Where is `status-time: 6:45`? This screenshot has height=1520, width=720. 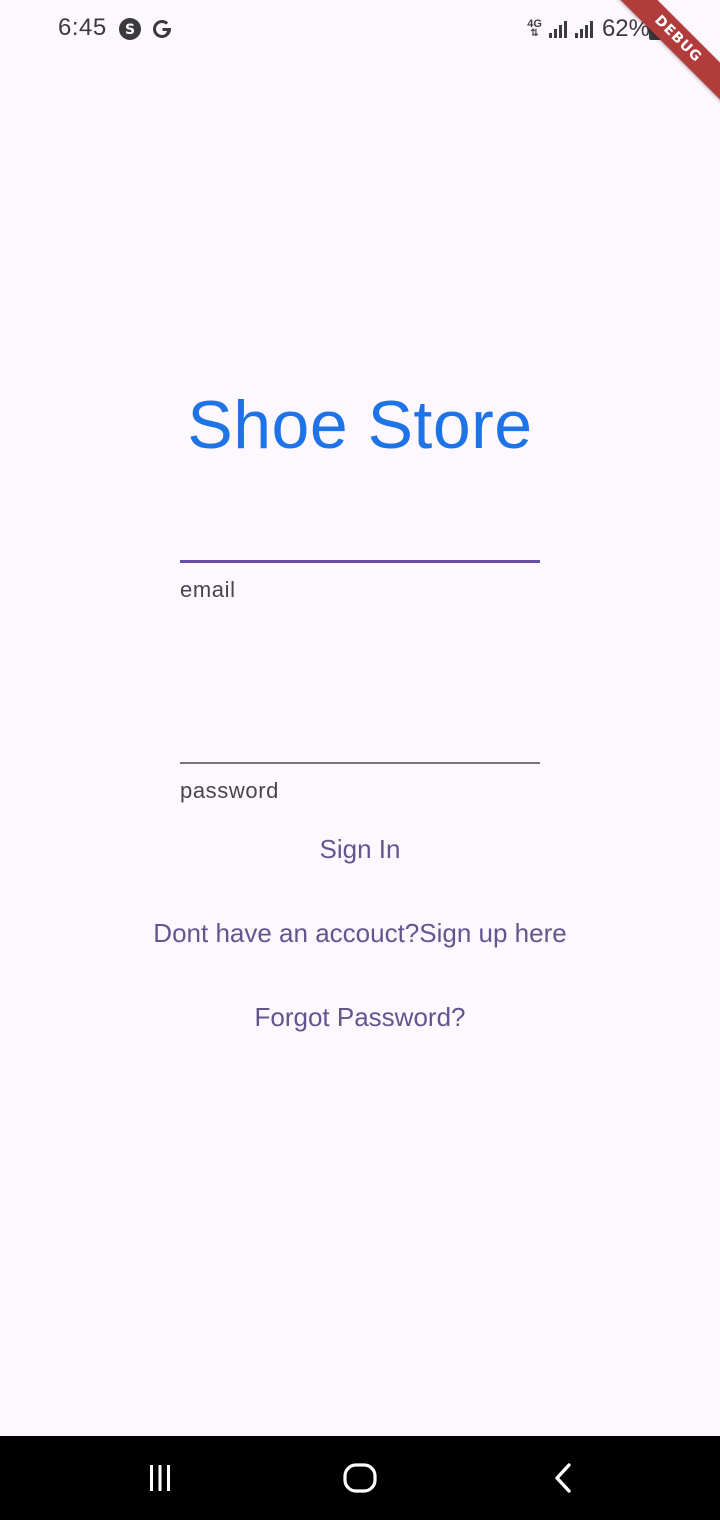
status-time: 6:45 is located at coordinates (82, 27).